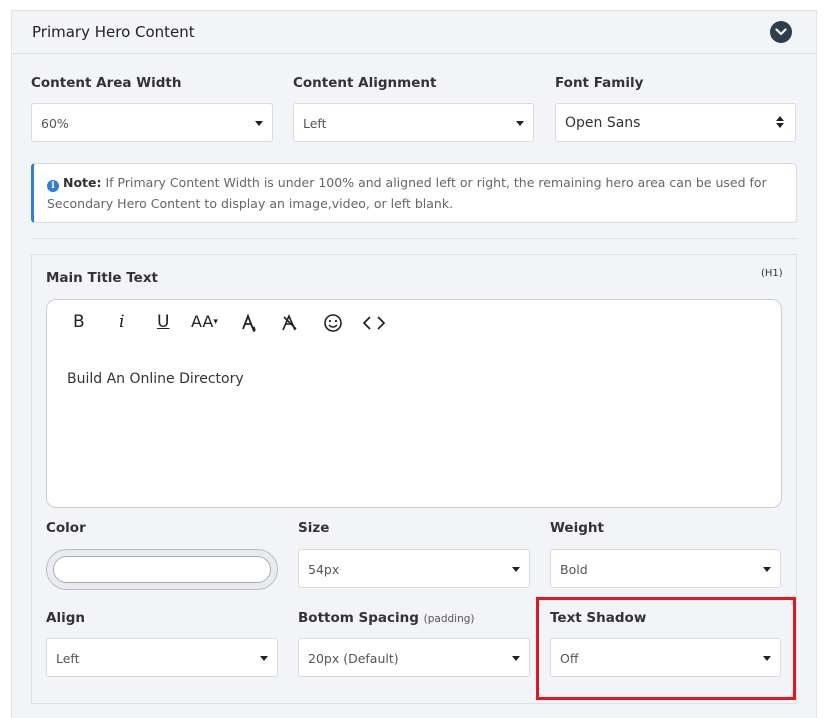 This screenshot has height=718, width=827. Describe the element at coordinates (413, 122) in the screenshot. I see `content-alignment-select: Left` at that location.